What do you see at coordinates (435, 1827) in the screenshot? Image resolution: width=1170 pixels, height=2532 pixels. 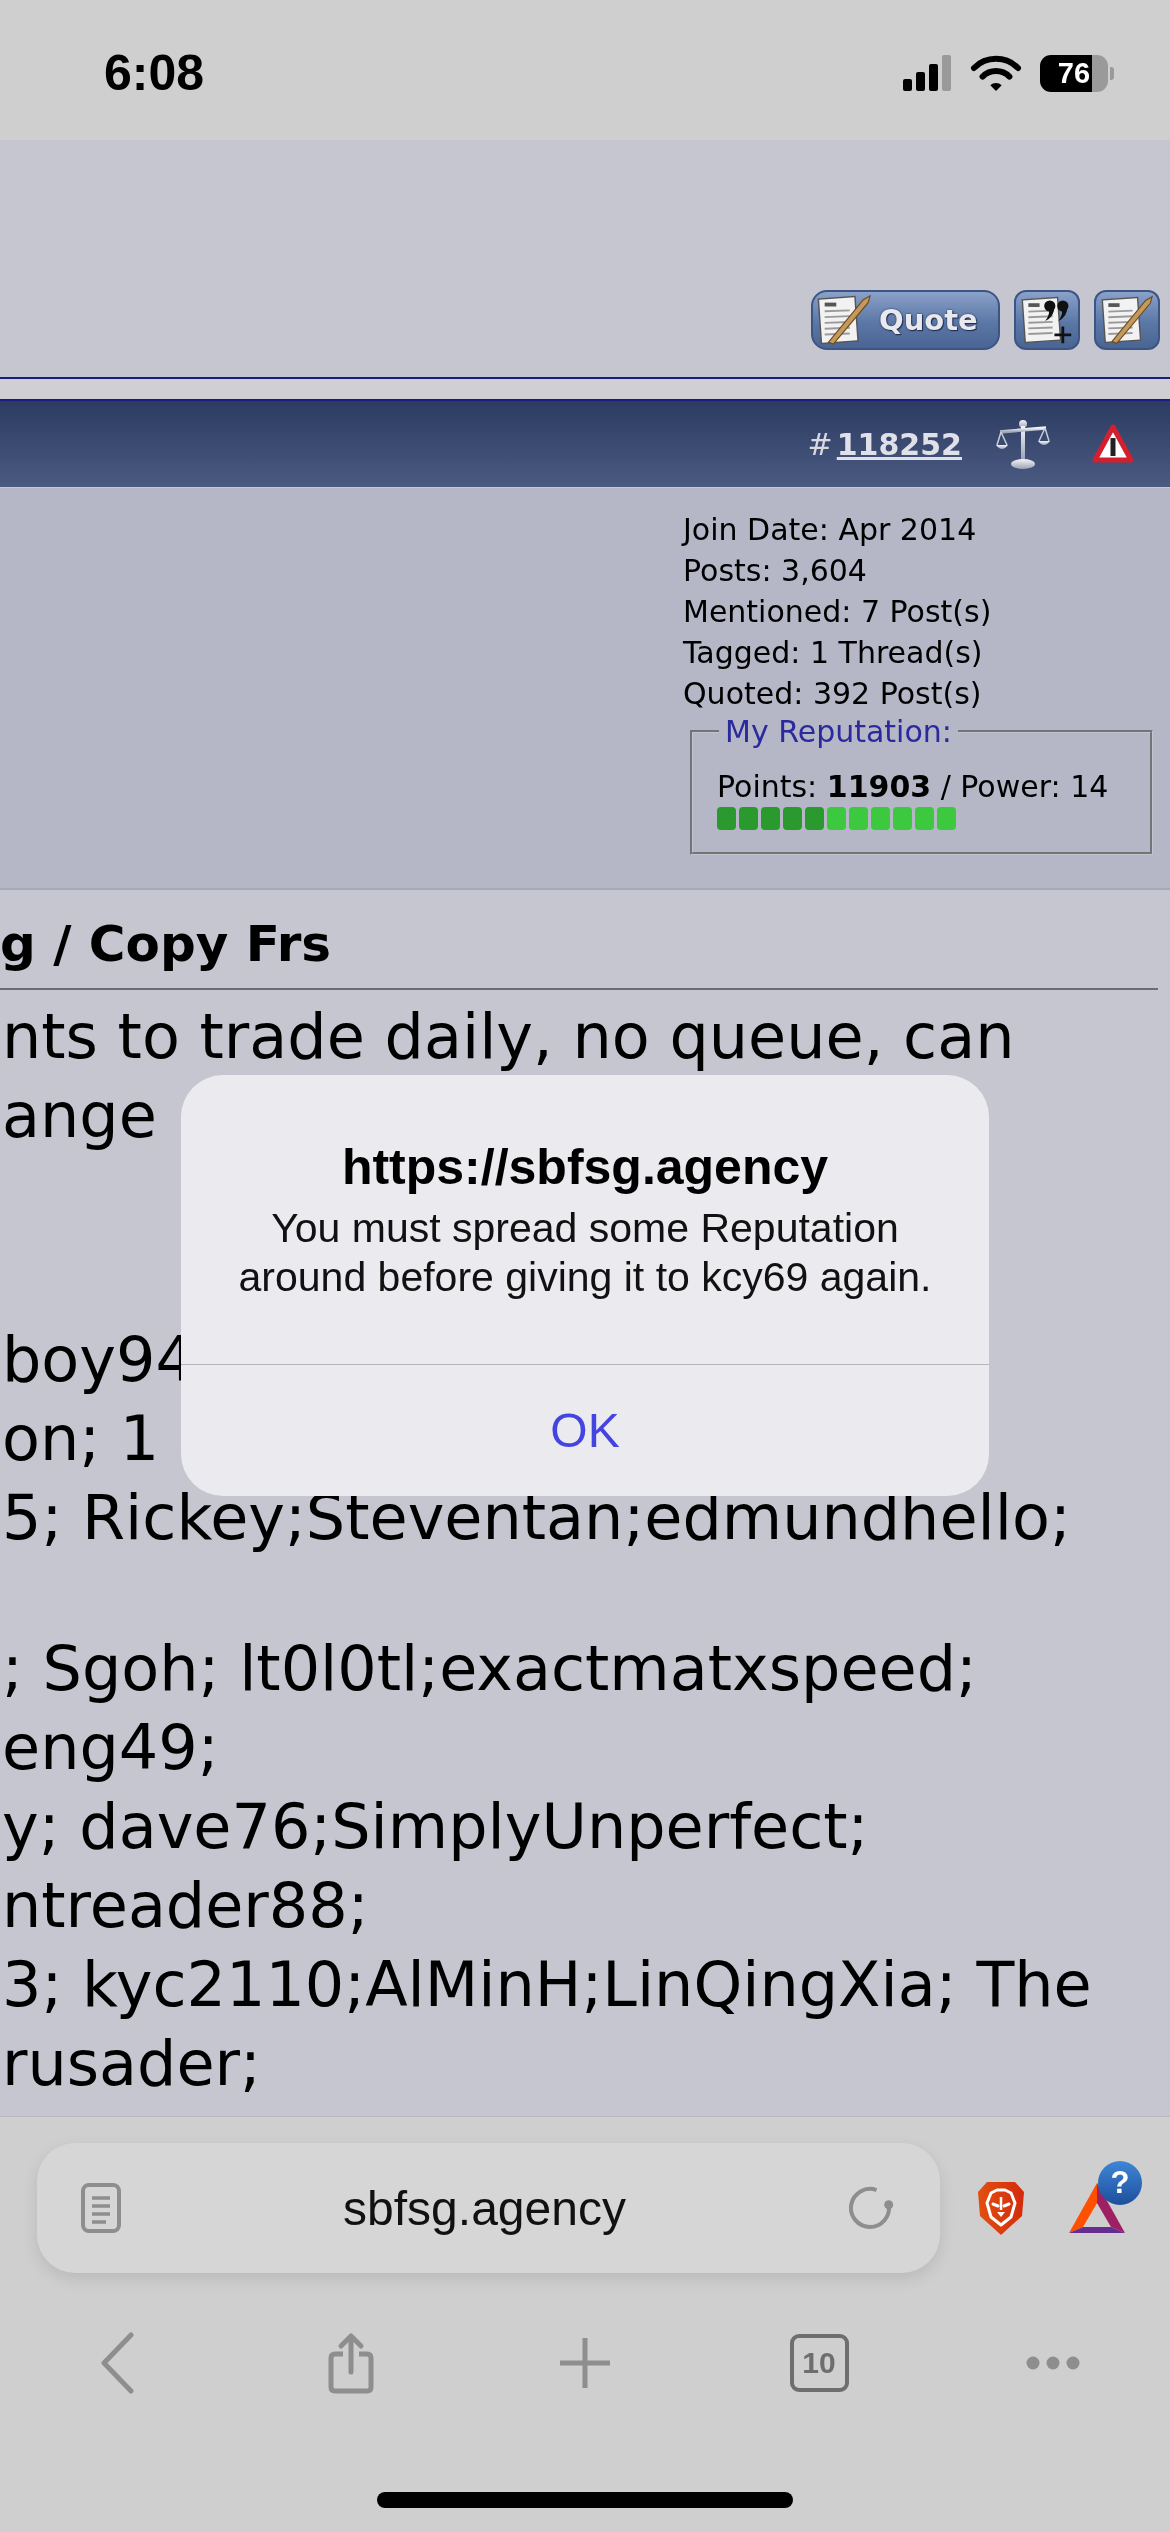 I see `post-text-line: y; dave76;SimplyUnperfect;` at bounding box center [435, 1827].